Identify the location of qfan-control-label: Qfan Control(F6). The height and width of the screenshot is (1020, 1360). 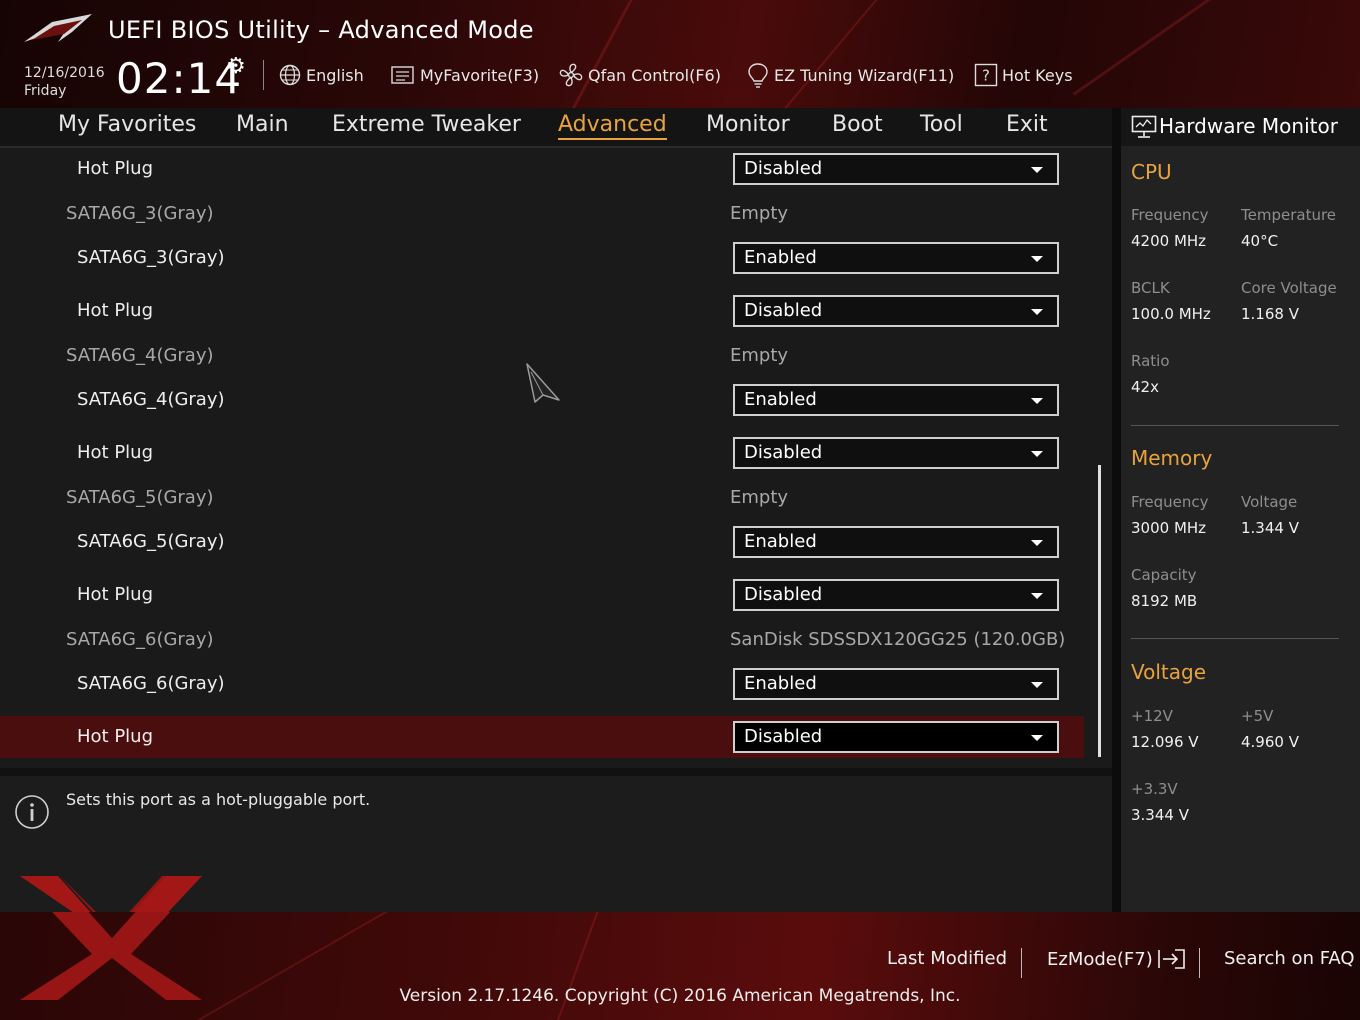
(654, 75).